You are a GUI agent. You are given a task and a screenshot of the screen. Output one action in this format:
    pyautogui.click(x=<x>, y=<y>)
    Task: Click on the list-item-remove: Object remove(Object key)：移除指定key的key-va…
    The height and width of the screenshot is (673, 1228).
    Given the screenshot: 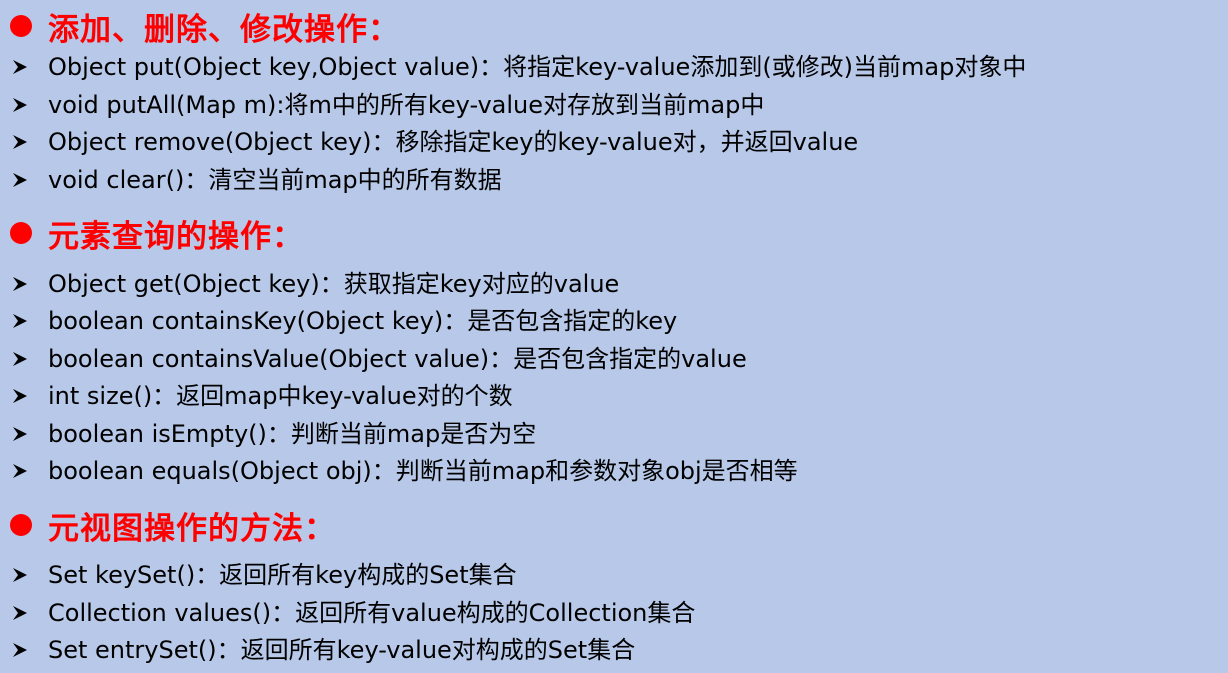 What is the action you would take?
    pyautogui.click(x=434, y=142)
    